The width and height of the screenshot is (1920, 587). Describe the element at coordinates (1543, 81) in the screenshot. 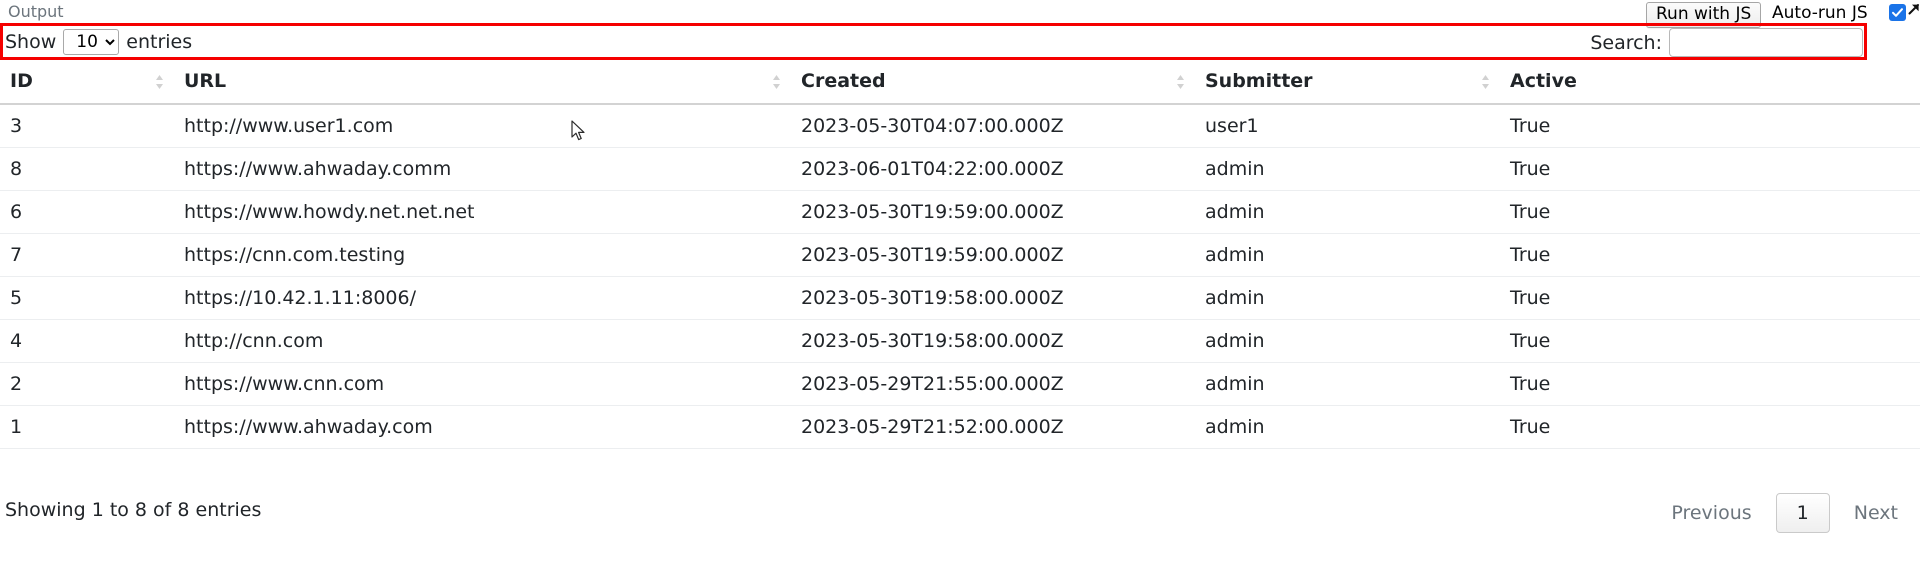

I see `column-header-active-label: Active` at that location.